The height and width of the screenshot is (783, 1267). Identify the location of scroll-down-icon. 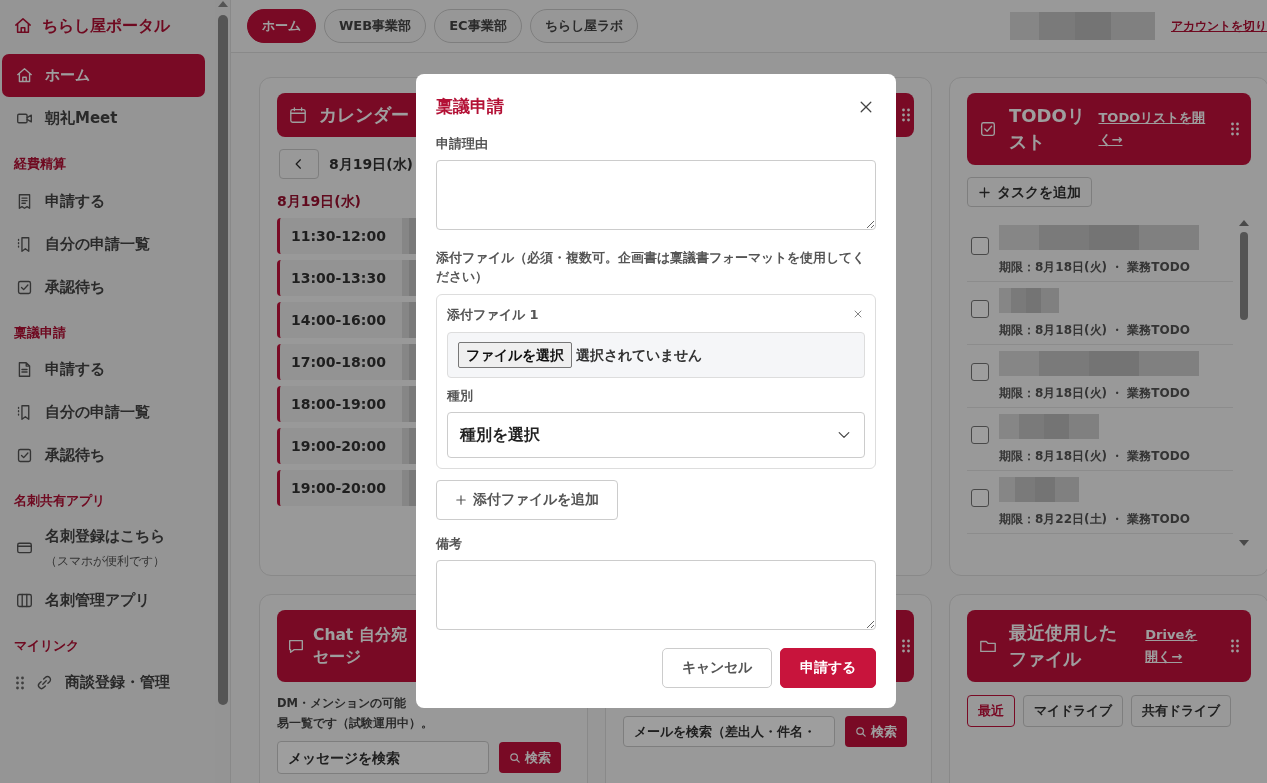
(1244, 543).